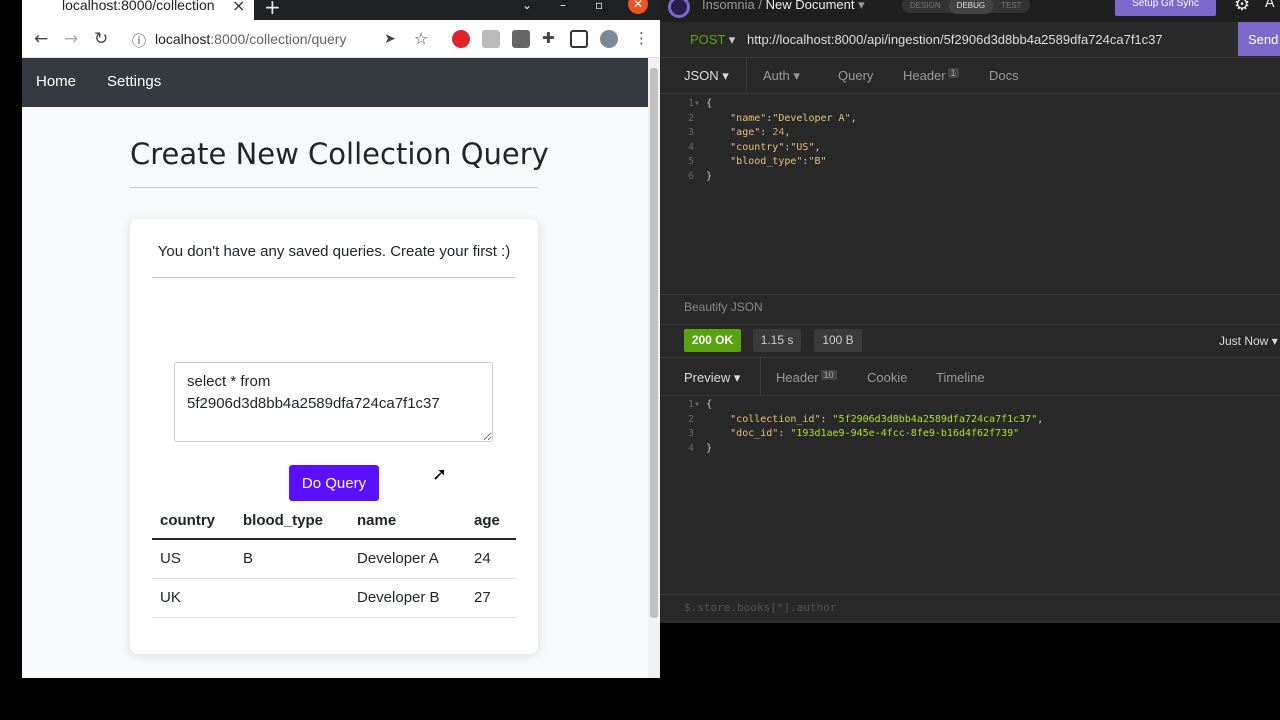  What do you see at coordinates (776, 75) in the screenshot?
I see `tab-label: Auth` at bounding box center [776, 75].